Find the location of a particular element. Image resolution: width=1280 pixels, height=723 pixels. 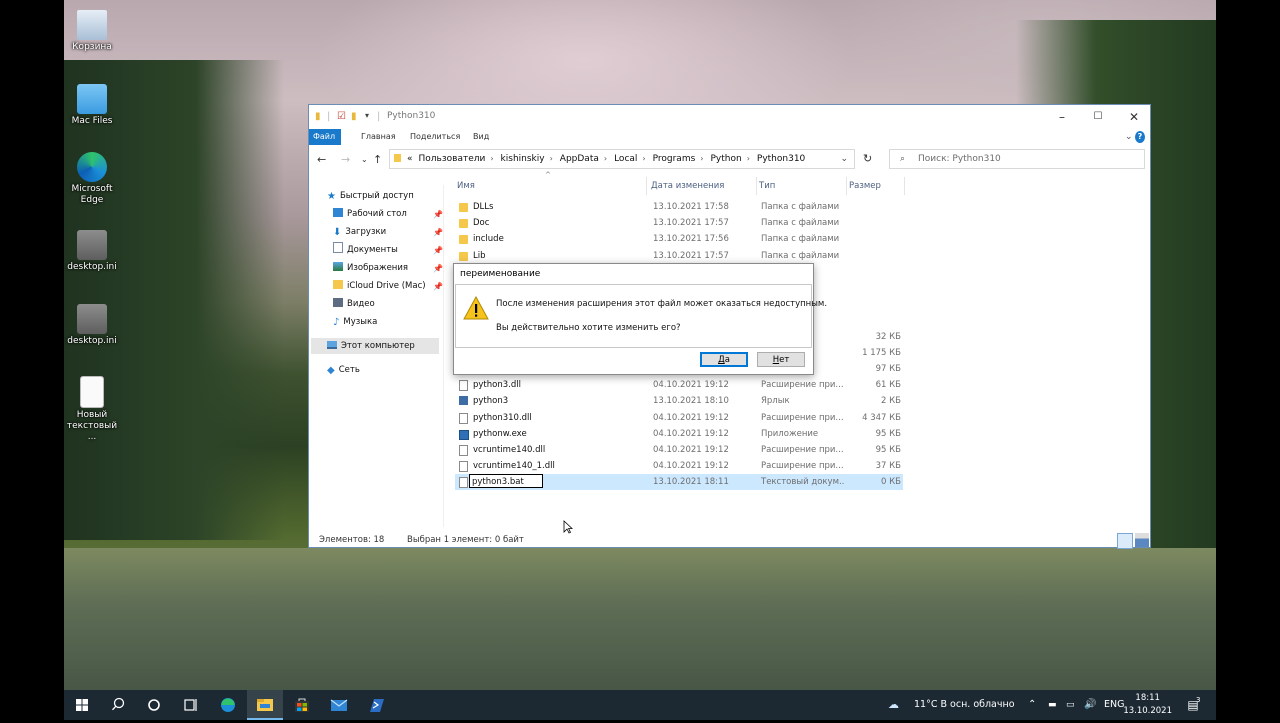

desktop-icon-mac-files: Mac Files is located at coordinates (92, 105).